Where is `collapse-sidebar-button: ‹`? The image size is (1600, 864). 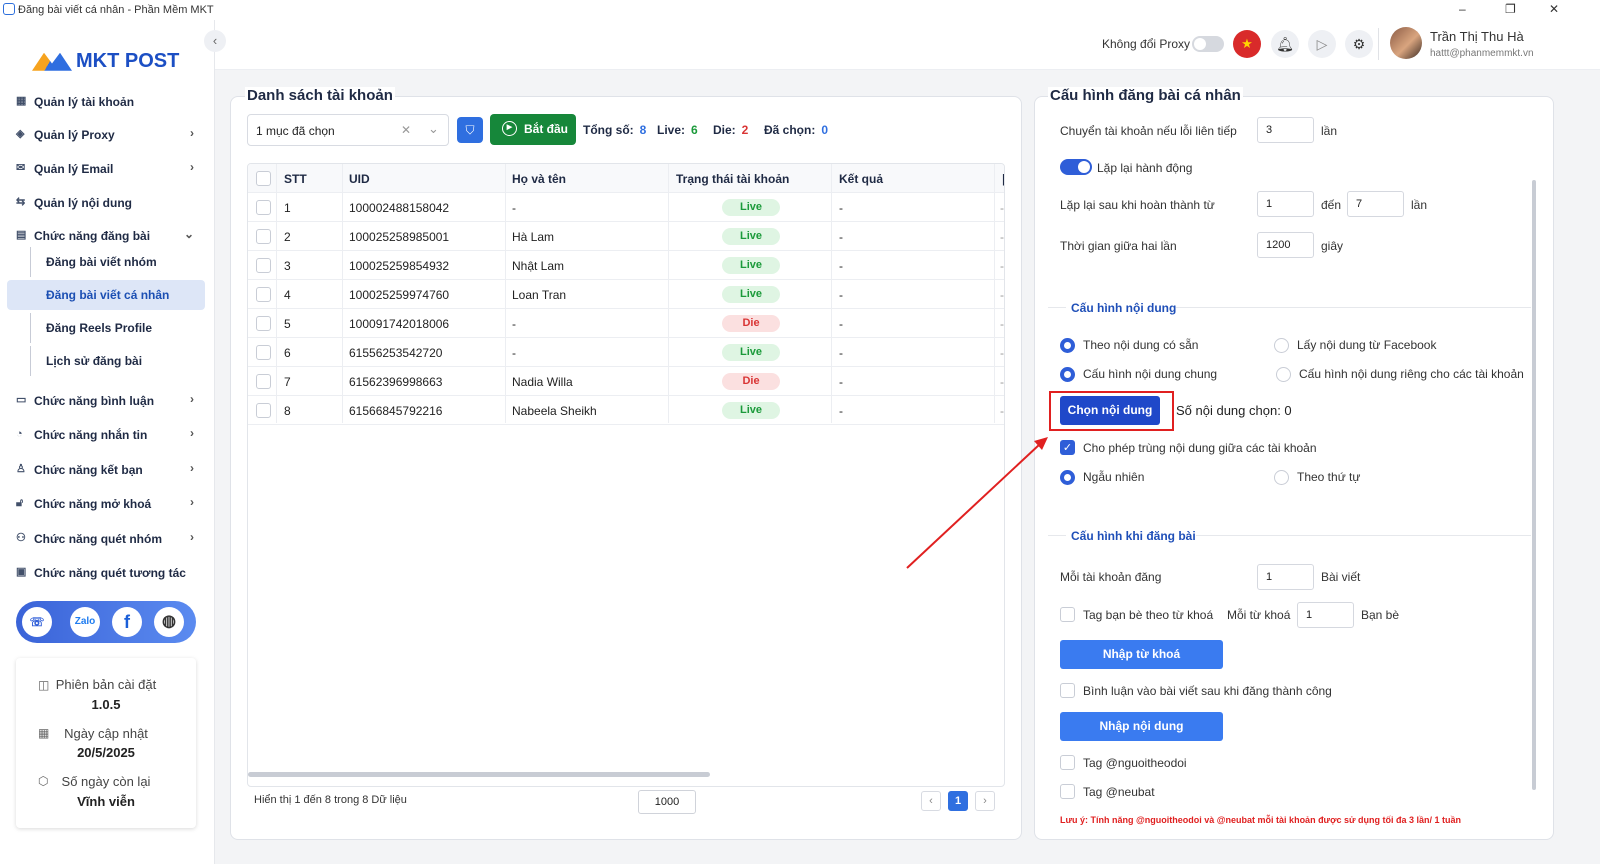
collapse-sidebar-button: ‹ is located at coordinates (215, 41).